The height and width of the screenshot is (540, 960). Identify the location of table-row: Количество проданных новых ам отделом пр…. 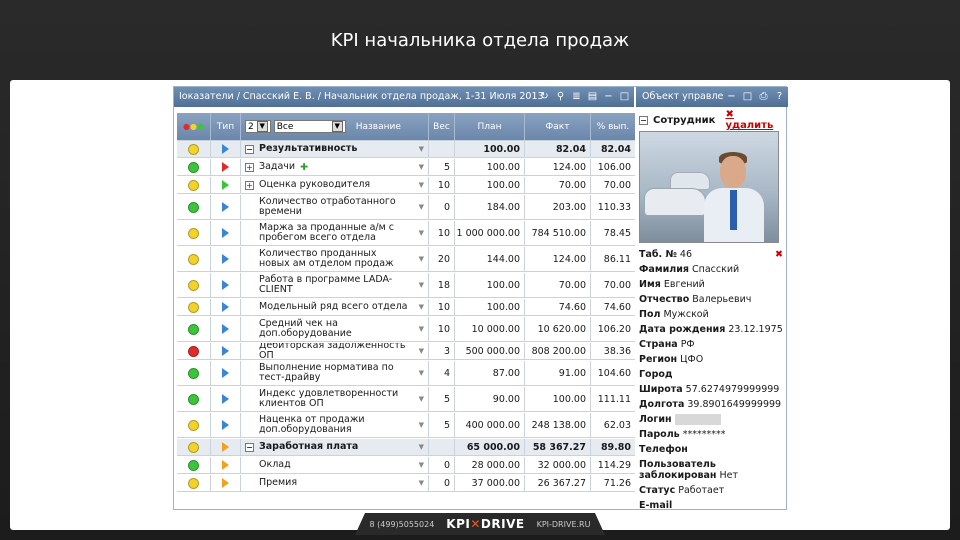
(406, 259).